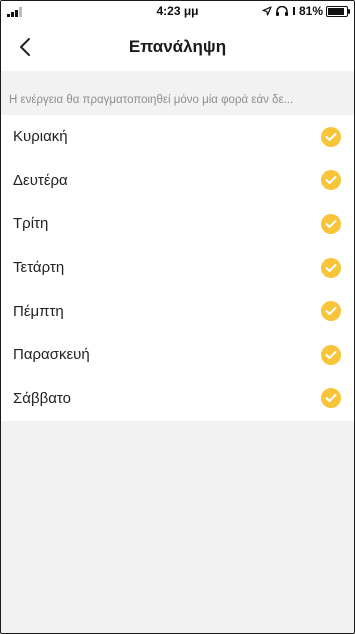 The image size is (355, 634). I want to click on day-label: Δευτέρα, so click(40, 180).